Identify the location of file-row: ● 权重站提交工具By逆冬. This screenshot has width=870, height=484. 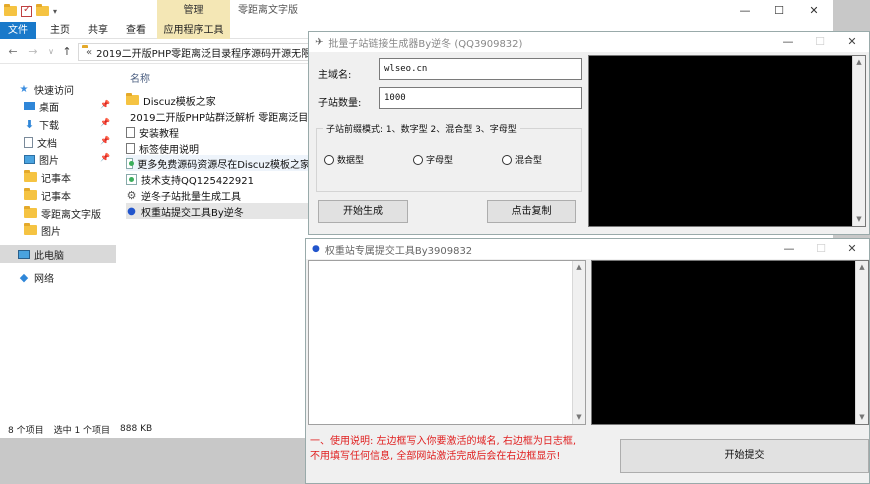
(218, 211).